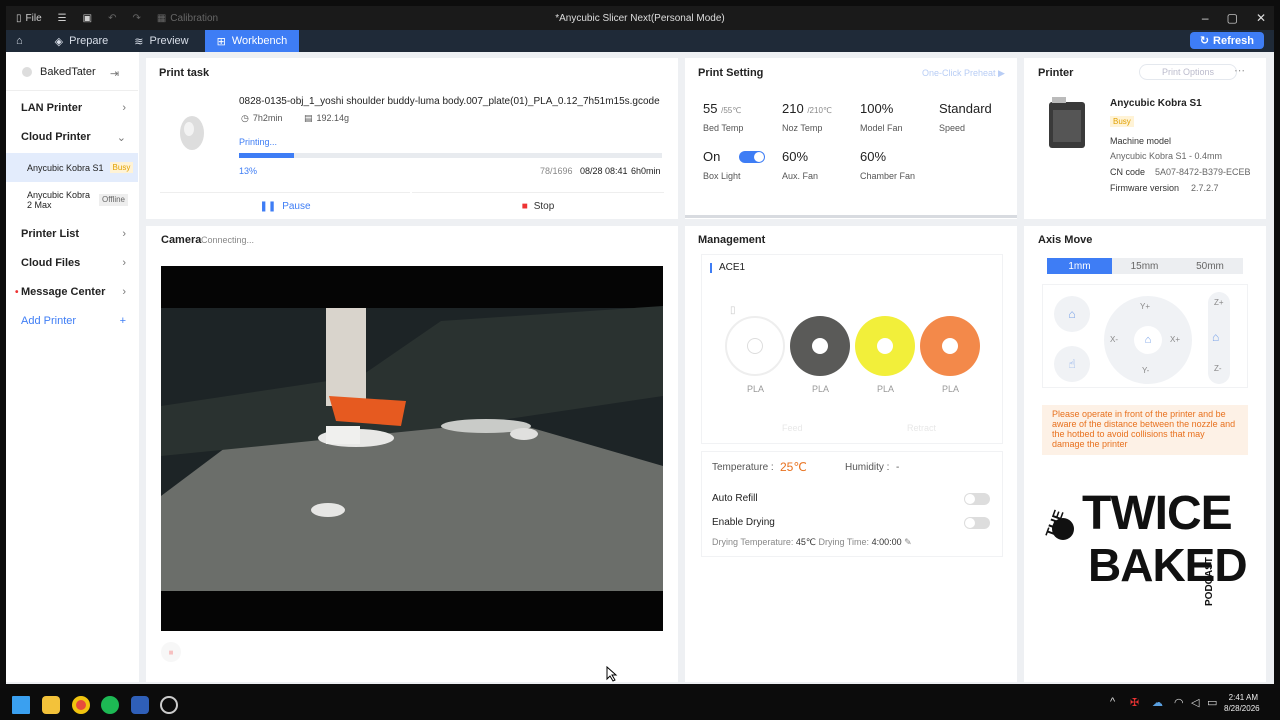 Image resolution: width=1280 pixels, height=720 pixels. What do you see at coordinates (1179, 702) in the screenshot?
I see `wifi-icon: ◠` at bounding box center [1179, 702].